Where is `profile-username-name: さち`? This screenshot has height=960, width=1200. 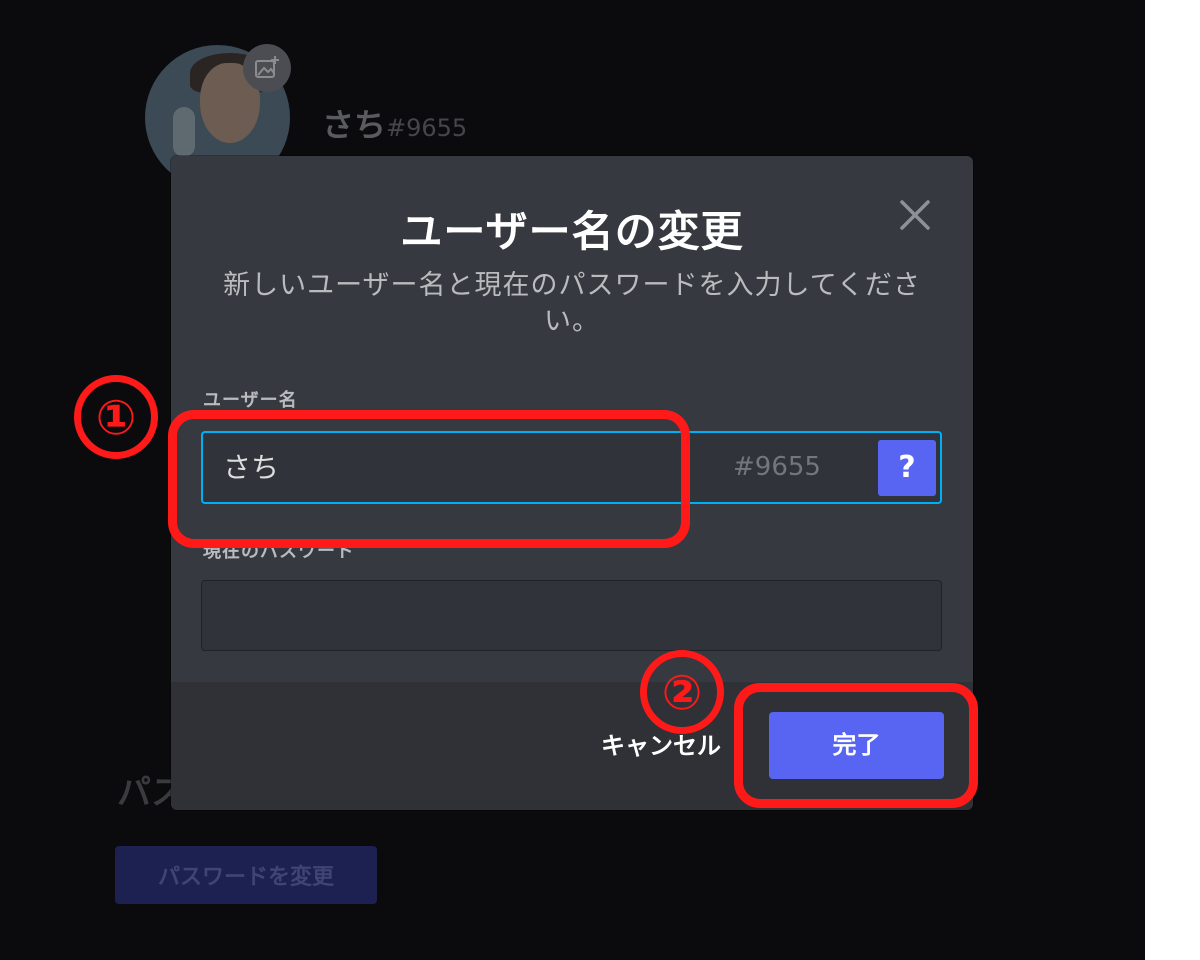 profile-username-name: さち is located at coordinates (354, 125).